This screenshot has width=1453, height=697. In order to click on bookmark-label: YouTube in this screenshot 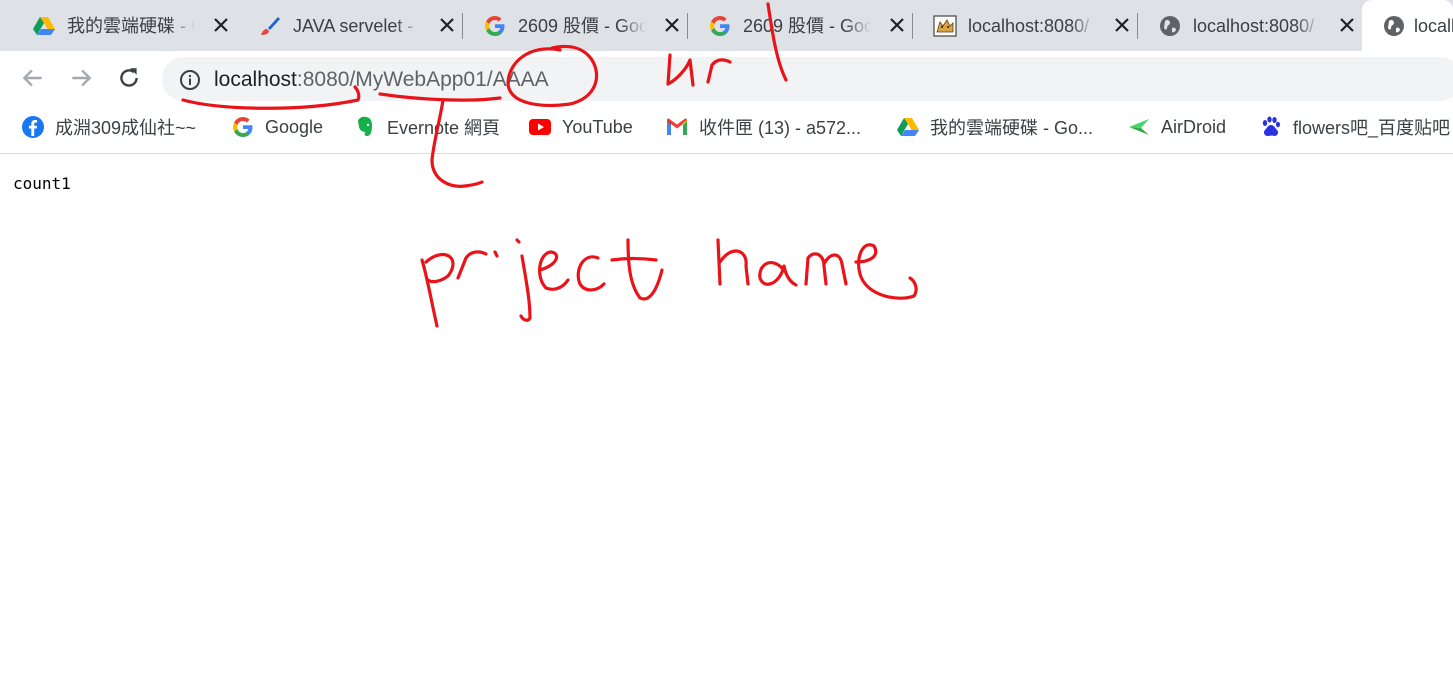, I will do `click(597, 126)`.